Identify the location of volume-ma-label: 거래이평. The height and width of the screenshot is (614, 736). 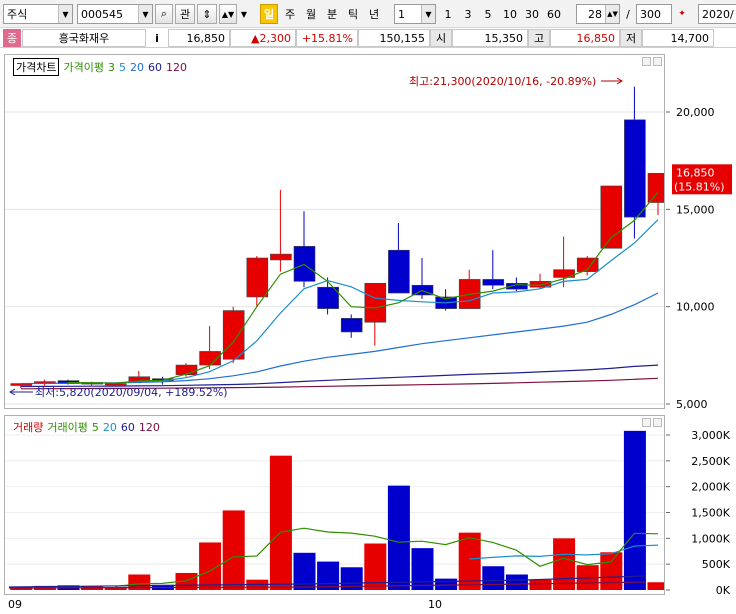
(67, 427).